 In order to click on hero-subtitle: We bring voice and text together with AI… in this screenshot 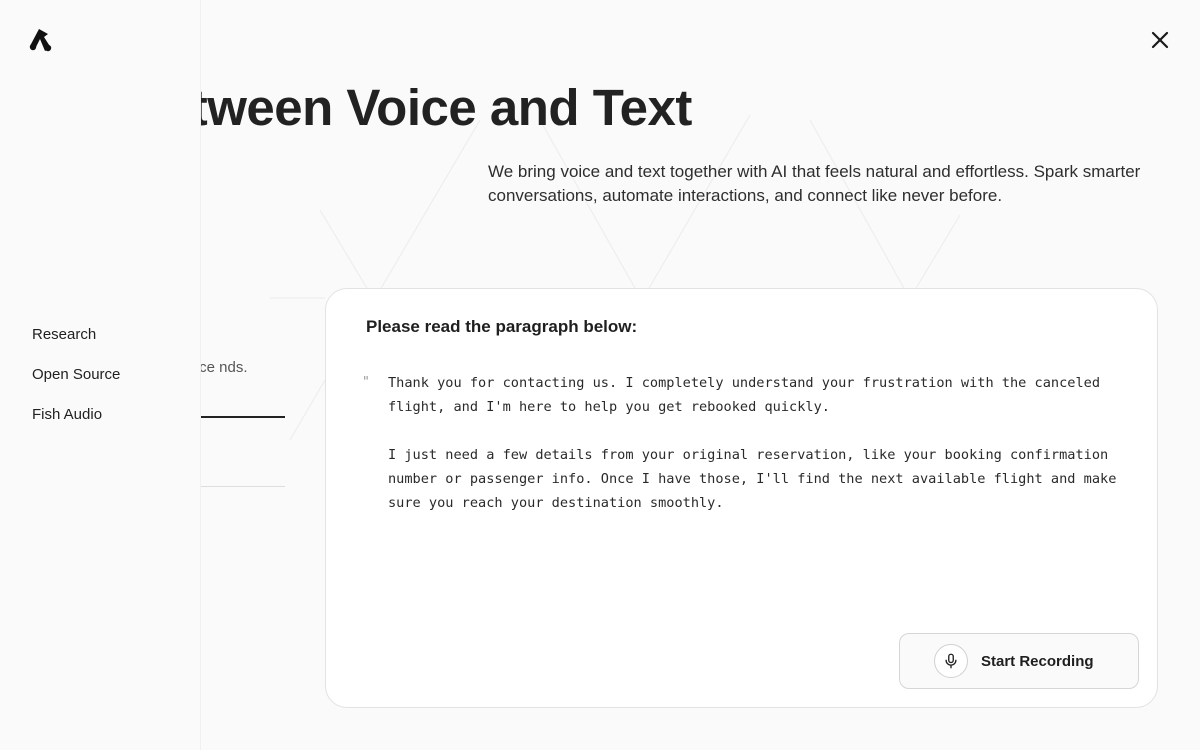, I will do `click(814, 183)`.